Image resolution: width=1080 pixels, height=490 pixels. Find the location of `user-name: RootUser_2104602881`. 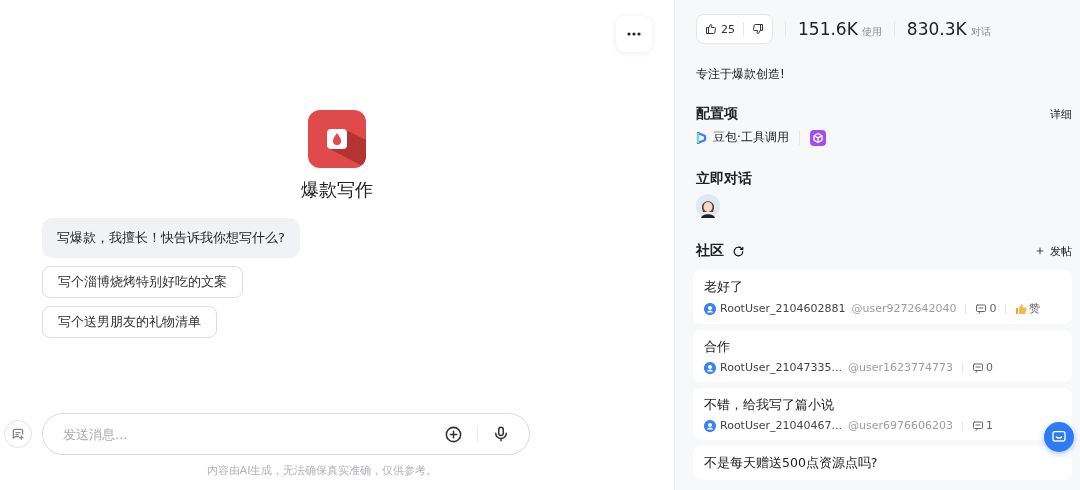

user-name: RootUser_2104602881 is located at coordinates (783, 308).